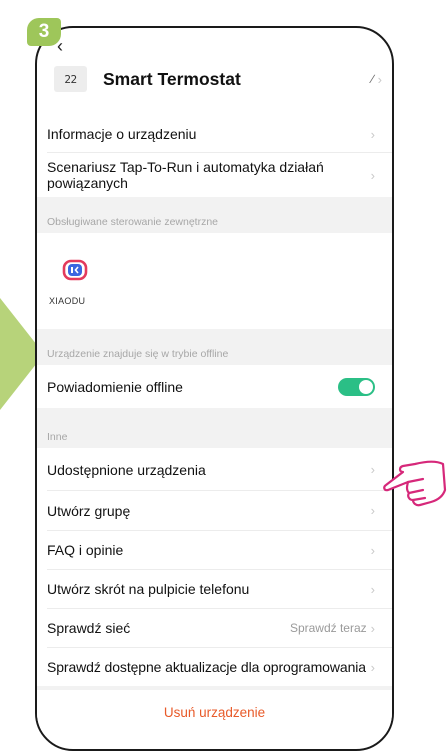 Image resolution: width=448 pixels, height=751 pixels. I want to click on step-badge: 3, so click(44, 32).